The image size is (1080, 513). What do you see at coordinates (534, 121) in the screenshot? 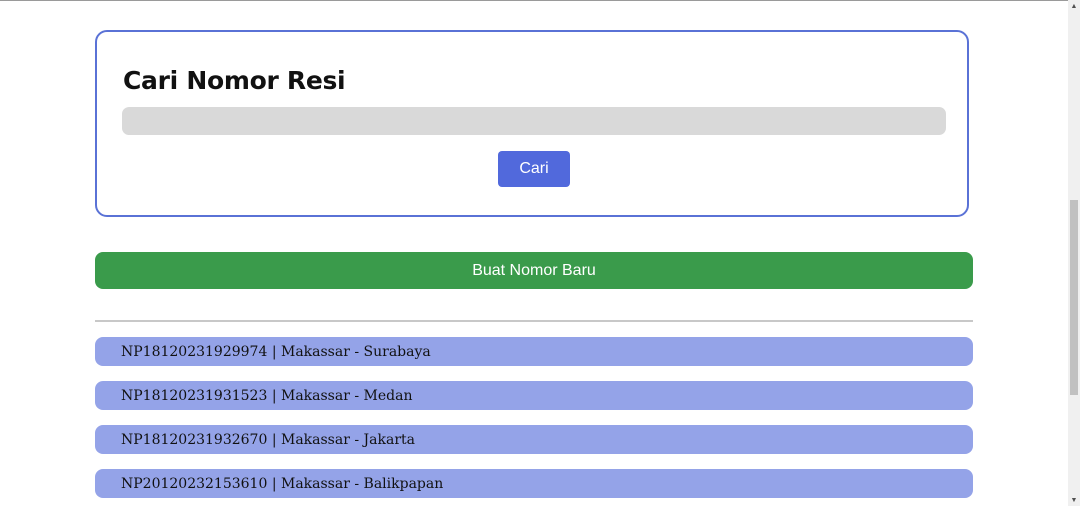
I see `search-input` at bounding box center [534, 121].